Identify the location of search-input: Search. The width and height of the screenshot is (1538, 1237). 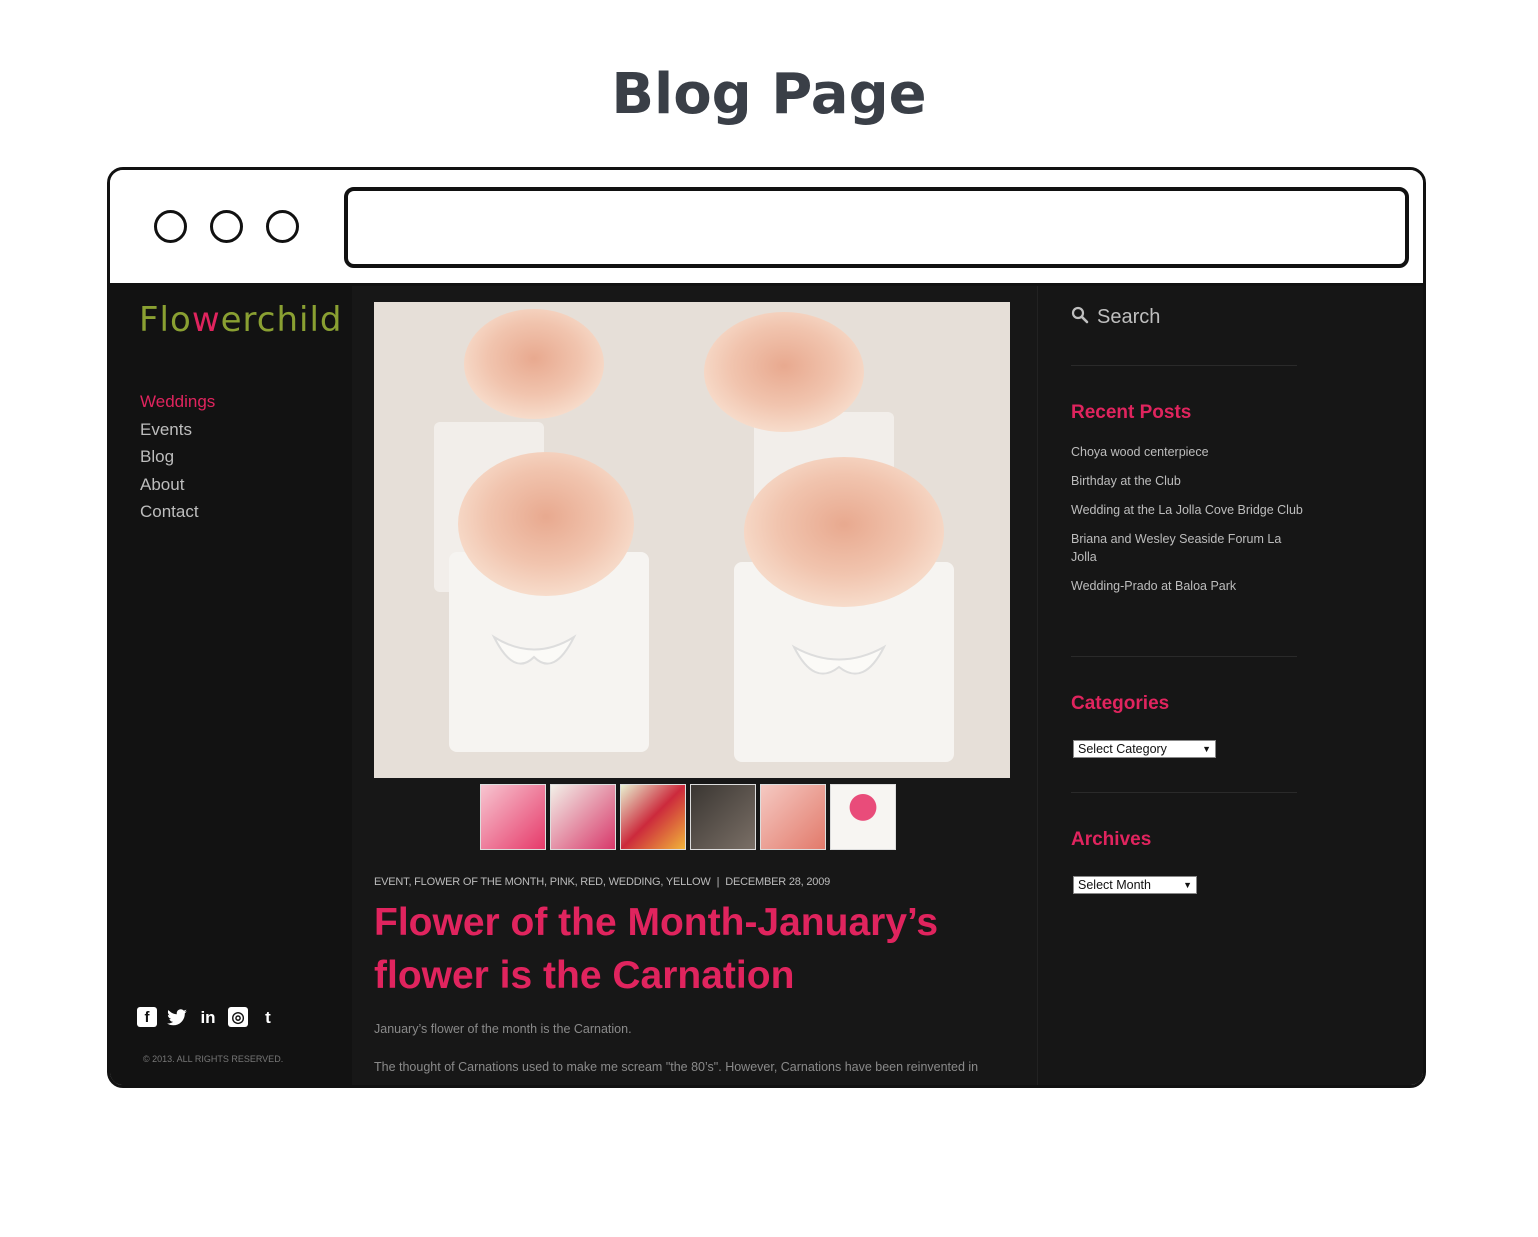
(1115, 317).